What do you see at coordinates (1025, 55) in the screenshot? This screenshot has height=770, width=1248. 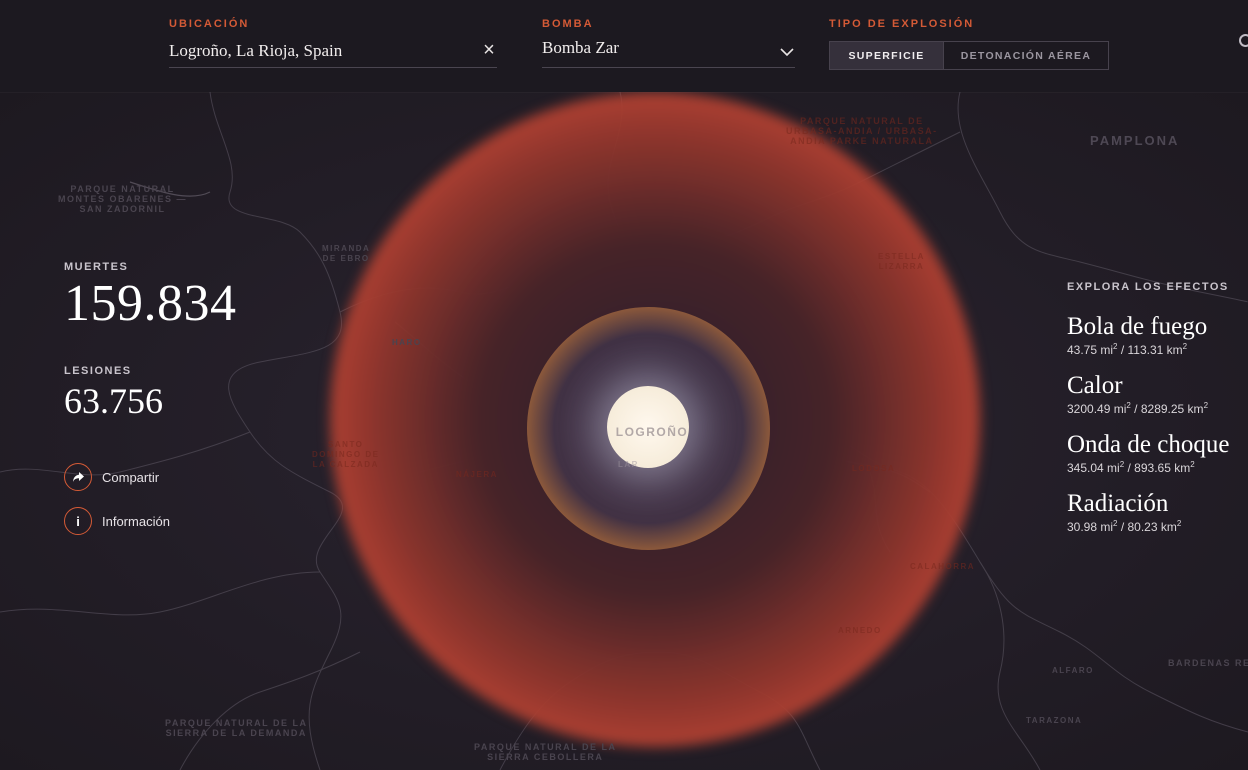 I see `option-airburst: DETONACIÓN AÉREA` at bounding box center [1025, 55].